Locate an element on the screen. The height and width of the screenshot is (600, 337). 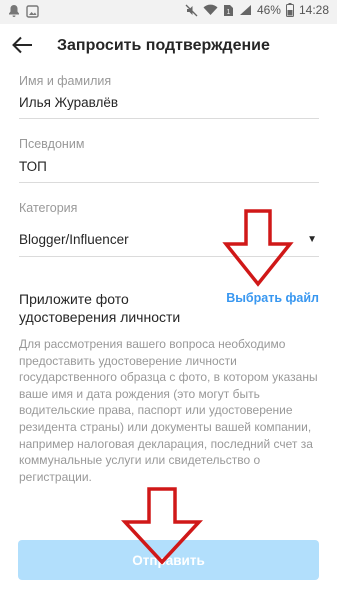
mute-icon is located at coordinates (191, 10).